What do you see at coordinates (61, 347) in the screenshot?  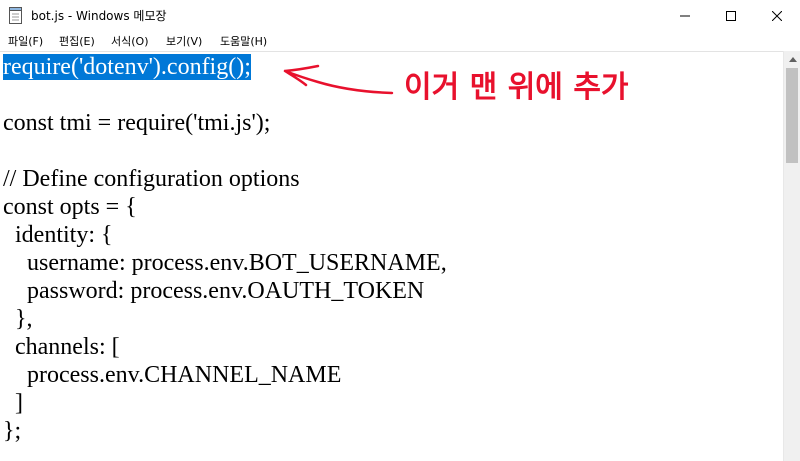 I see `editor-line: channels: [` at bounding box center [61, 347].